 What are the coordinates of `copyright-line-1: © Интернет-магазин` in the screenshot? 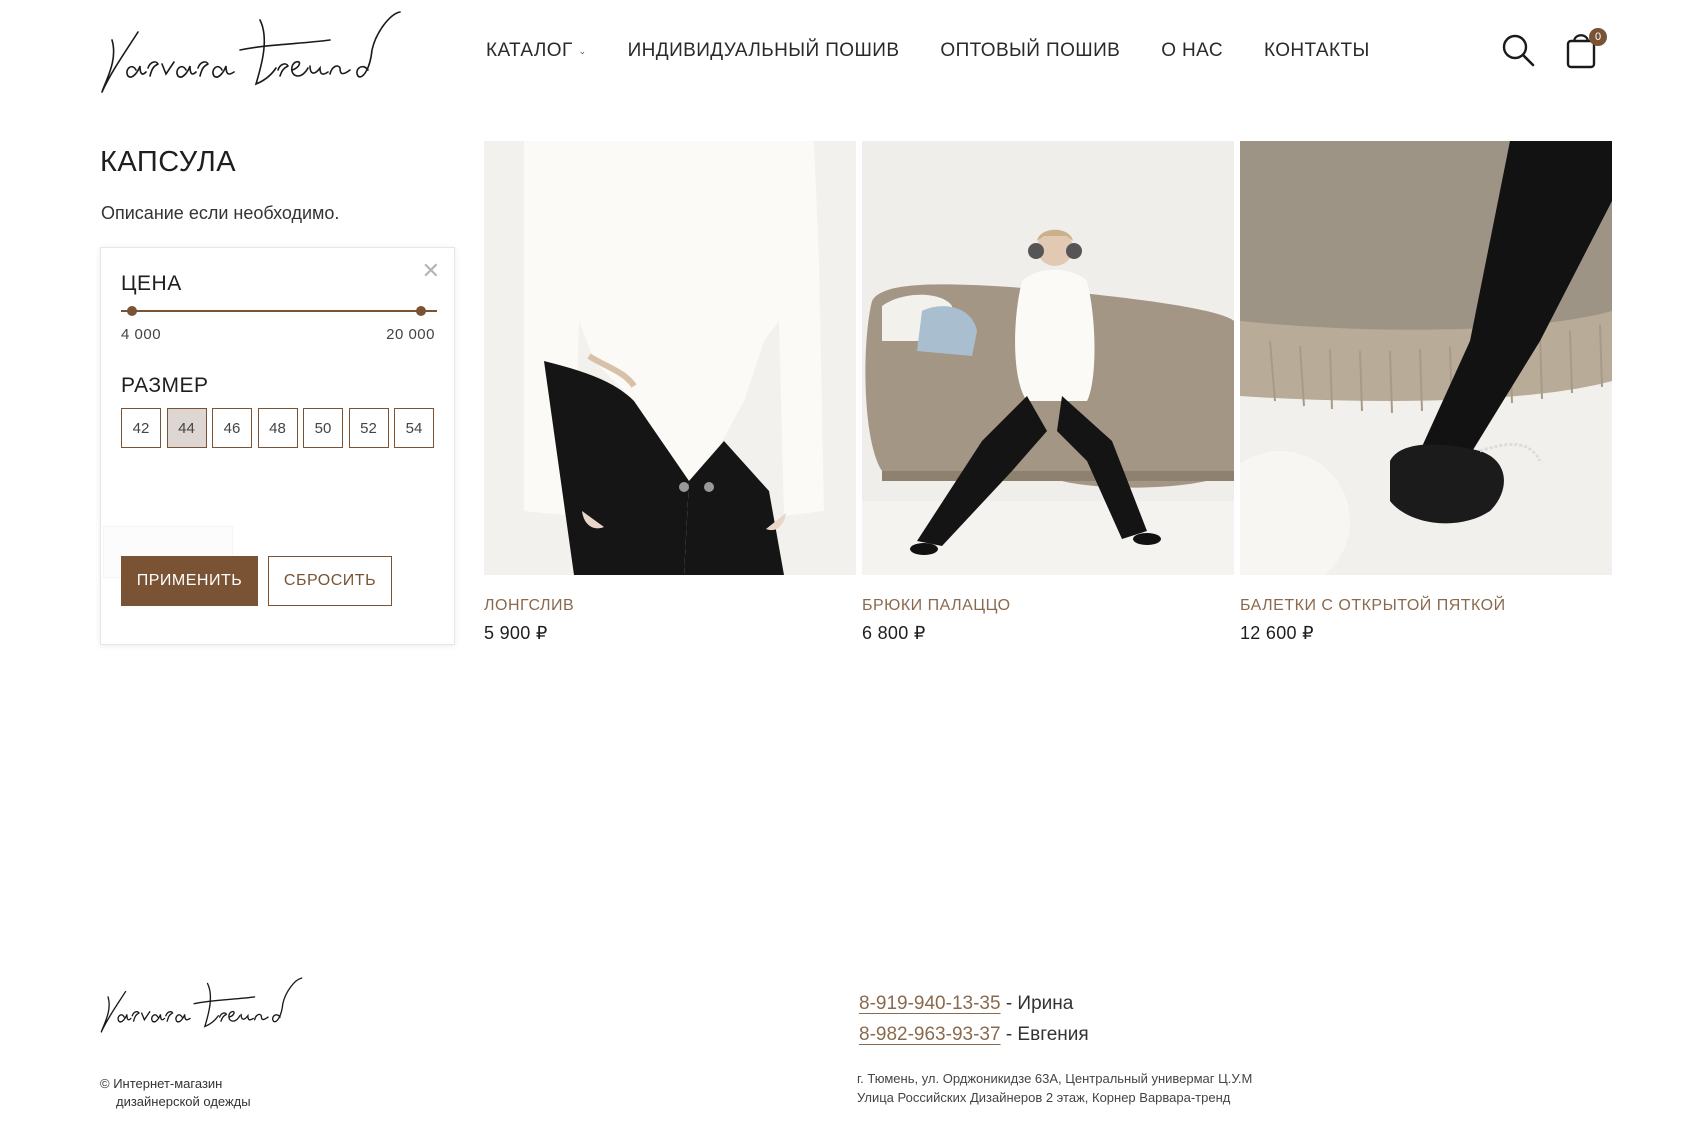 It's located at (161, 1083).